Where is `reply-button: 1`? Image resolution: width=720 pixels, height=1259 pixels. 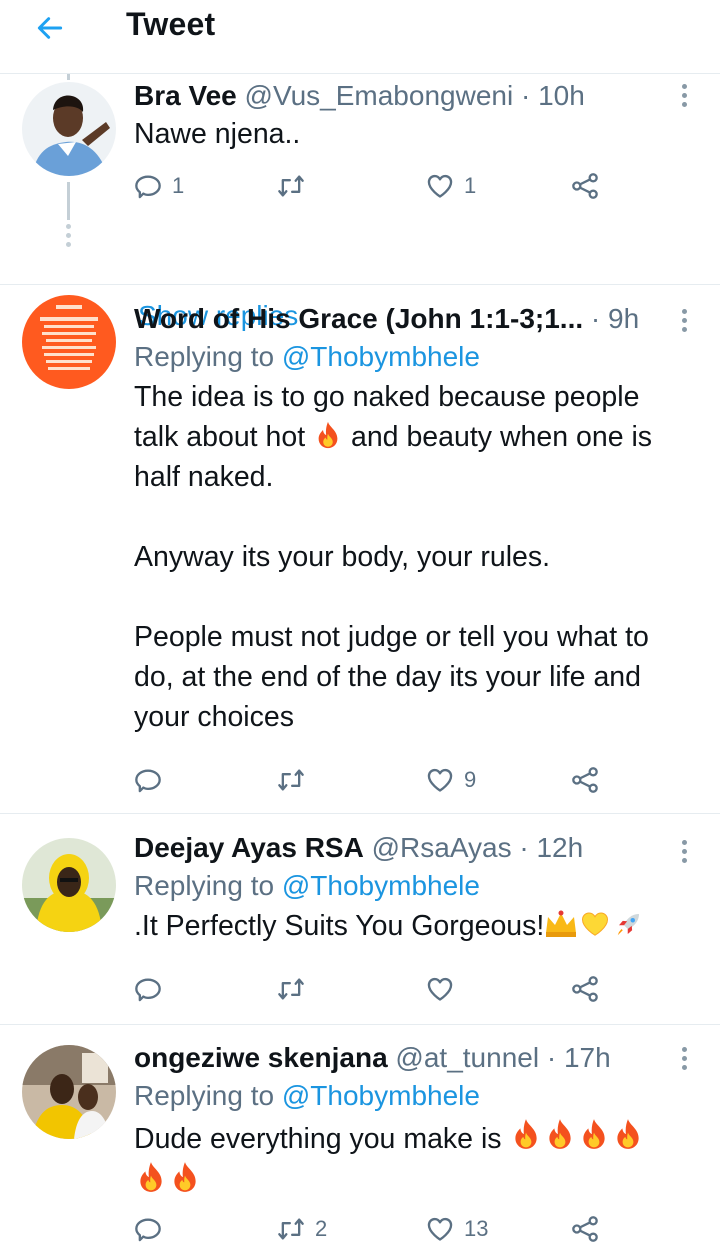
reply-button: 1 is located at coordinates (159, 186).